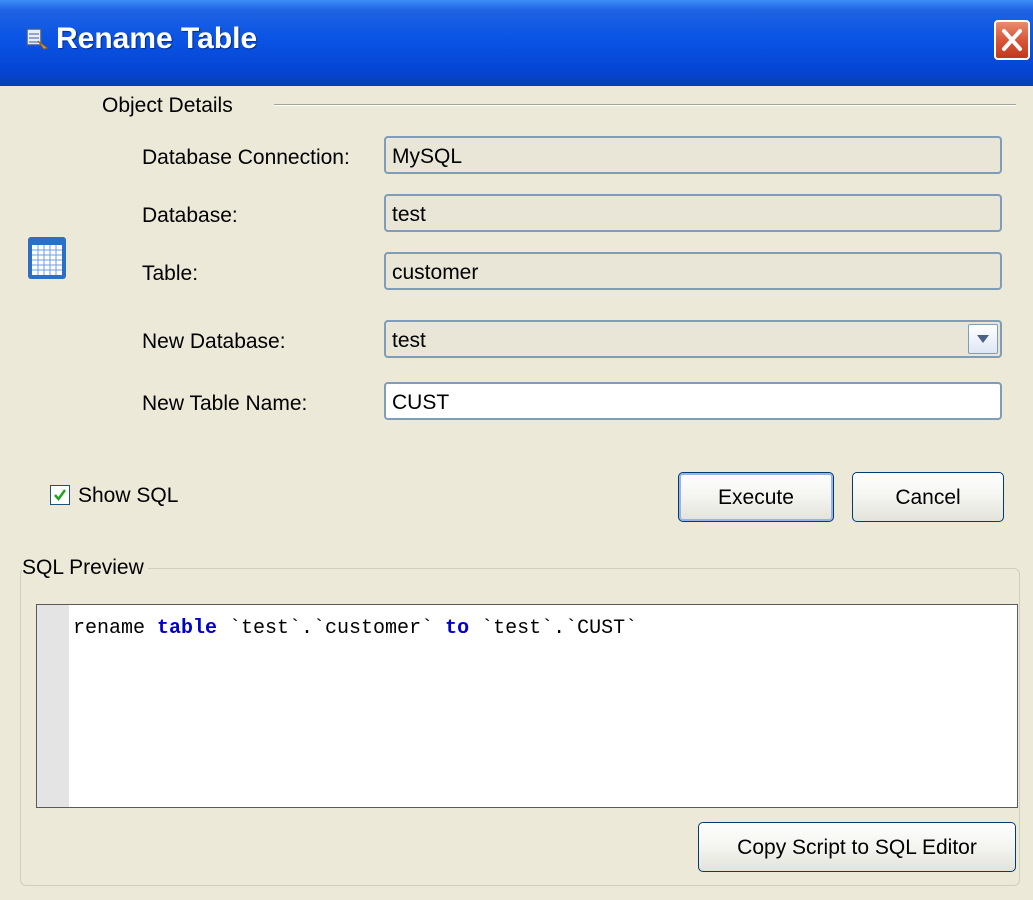  I want to click on copy-script-button: Copy Script to SQL Editor, so click(857, 847).